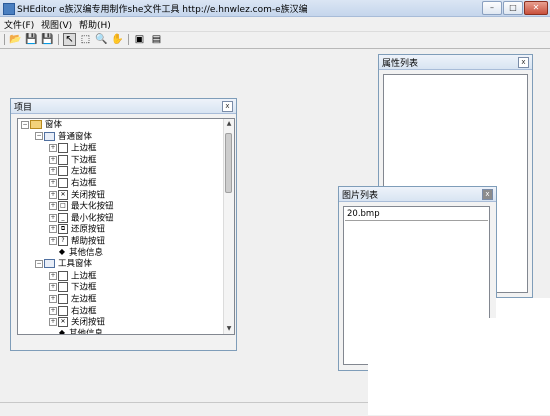 The width and height of the screenshot is (550, 416). Describe the element at coordinates (9, 9) in the screenshot. I see `app-icon` at that location.